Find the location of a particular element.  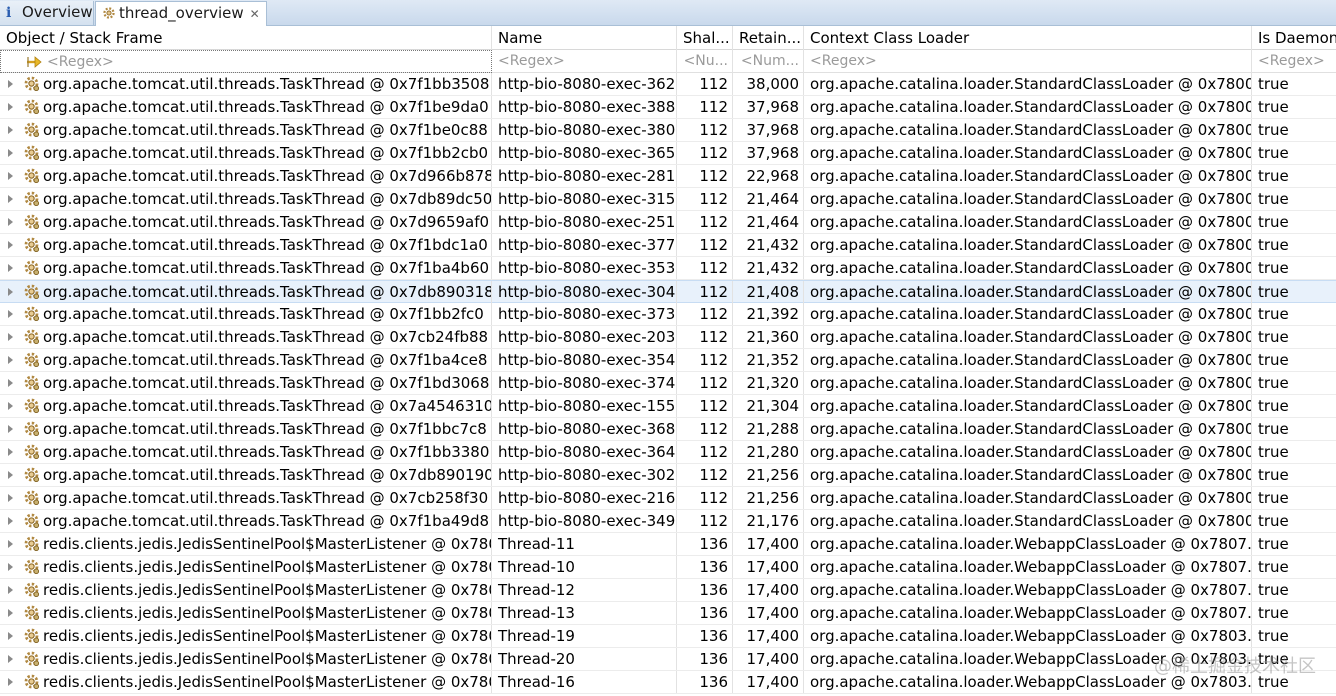

cell-retained-heap: 38,000 is located at coordinates (768, 84).